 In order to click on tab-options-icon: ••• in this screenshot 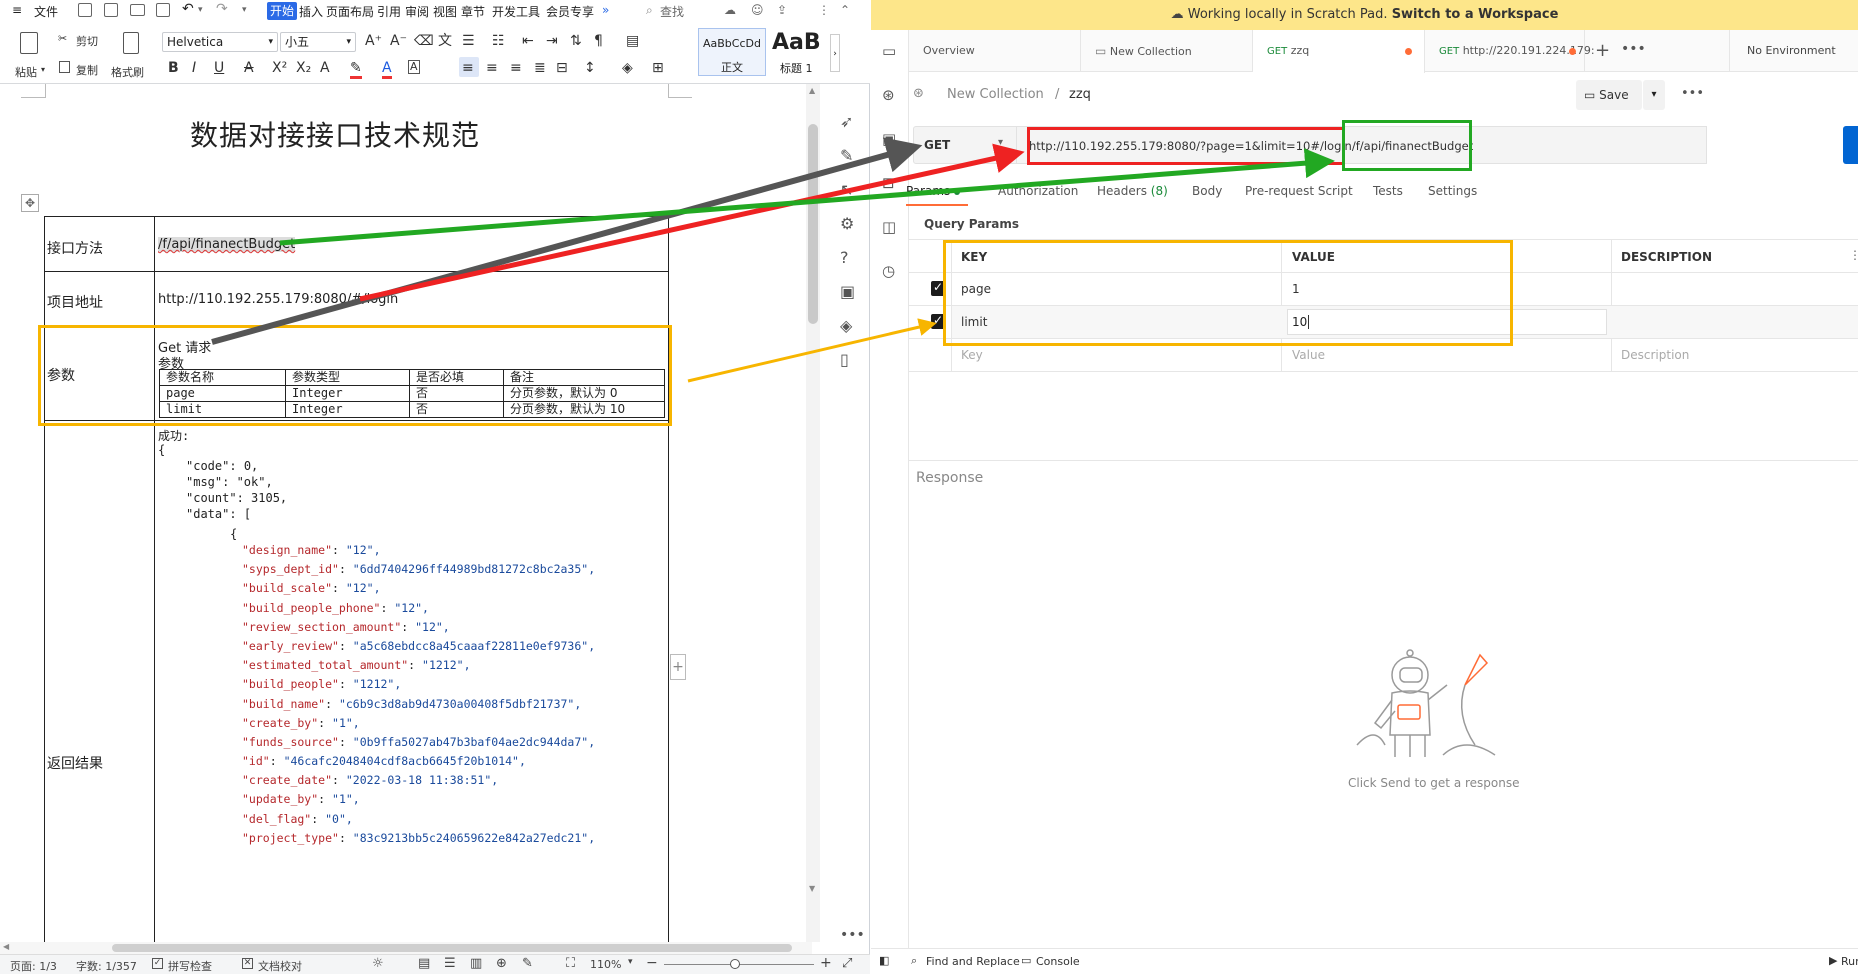, I will do `click(1633, 49)`.